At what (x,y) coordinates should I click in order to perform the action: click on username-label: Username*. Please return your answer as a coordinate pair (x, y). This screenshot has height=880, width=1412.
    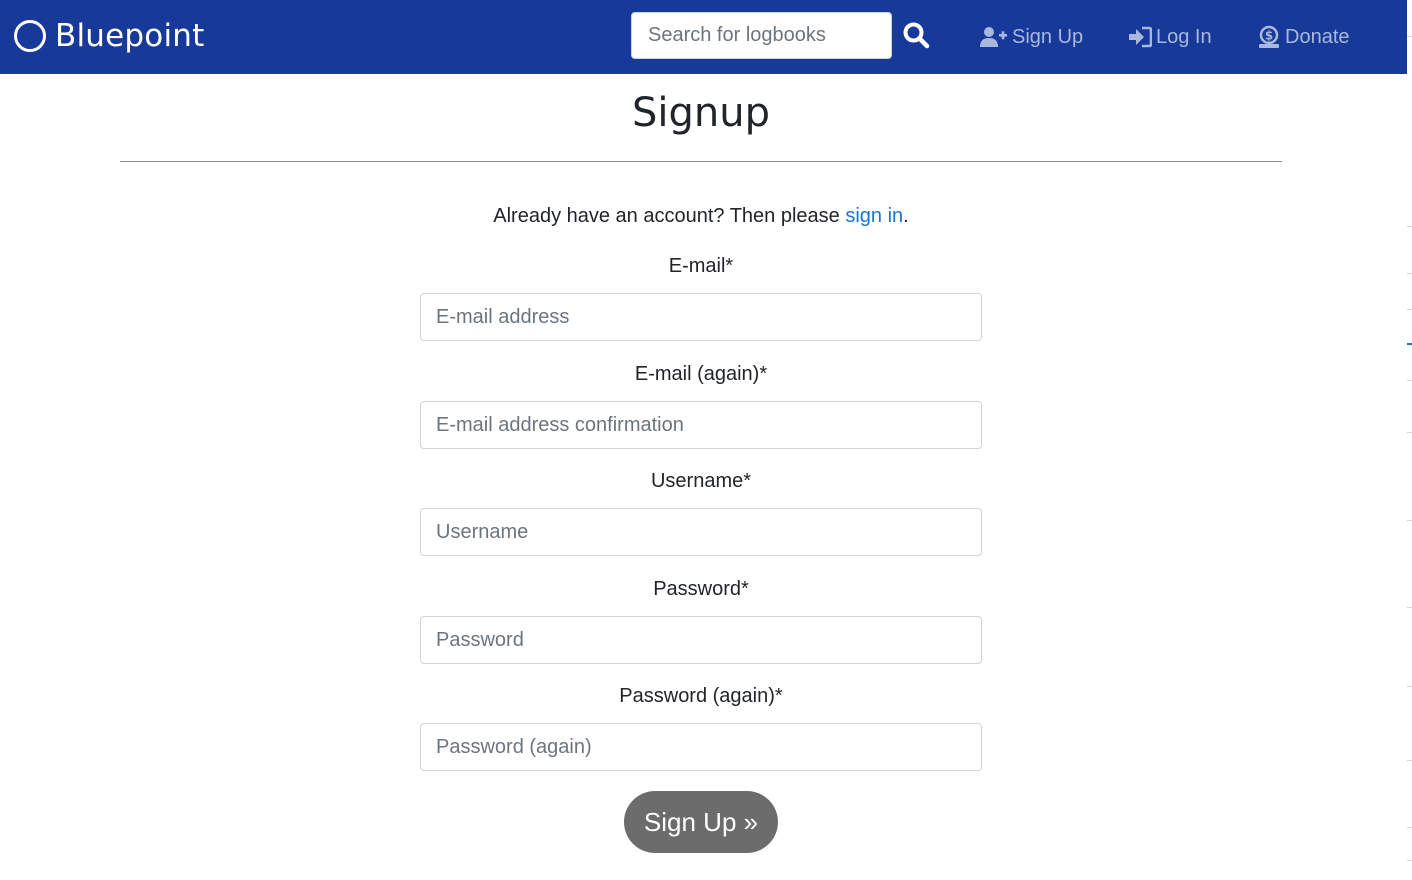
    Looking at the image, I should click on (701, 481).